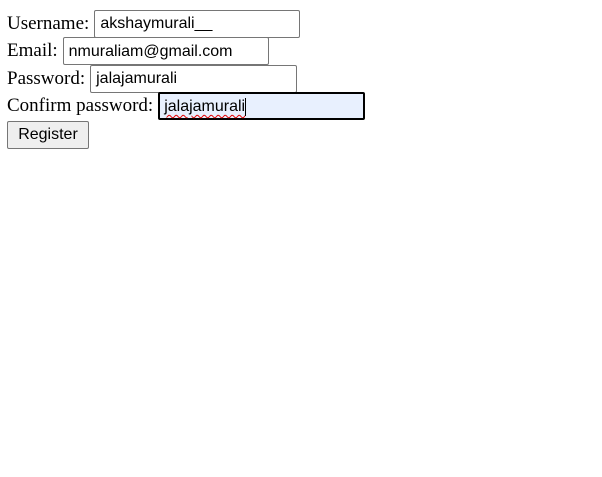 The width and height of the screenshot is (602, 477). What do you see at coordinates (80, 106) in the screenshot?
I see `confirm-password-label: Confirm password:` at bounding box center [80, 106].